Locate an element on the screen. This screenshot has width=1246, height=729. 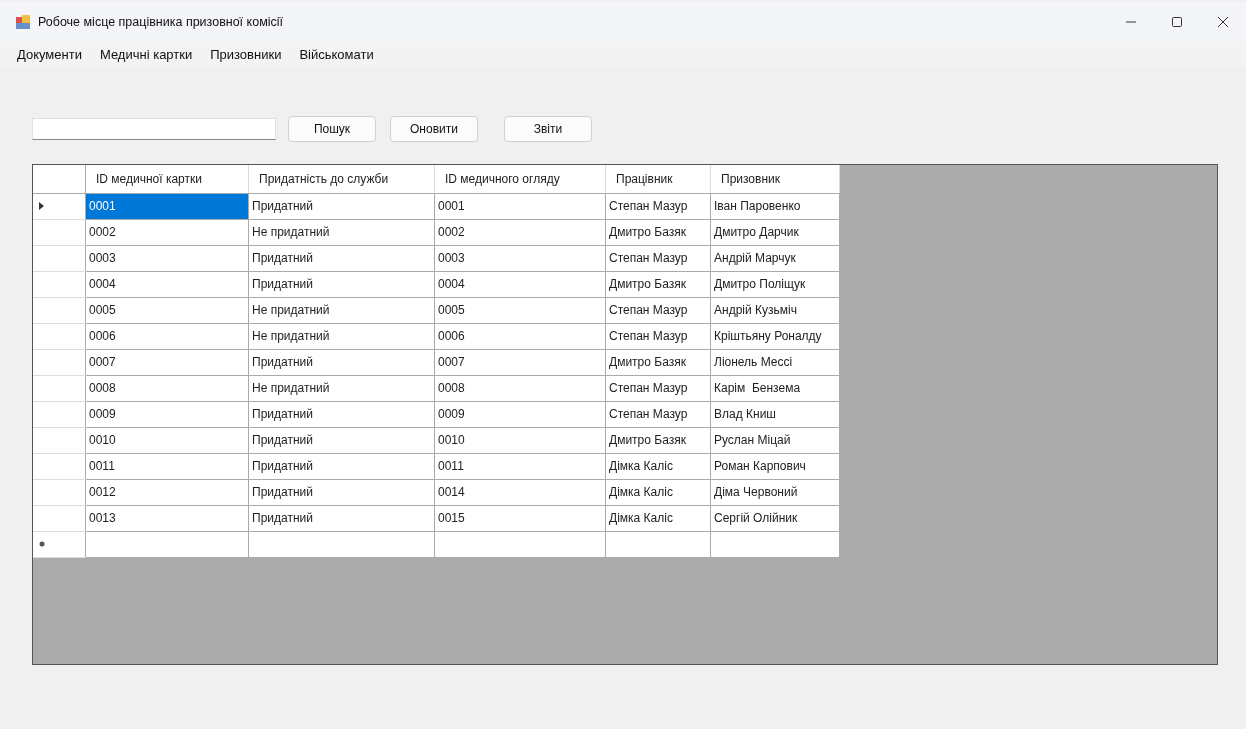
table-cell: Андрій Марчук is located at coordinates (775, 258).